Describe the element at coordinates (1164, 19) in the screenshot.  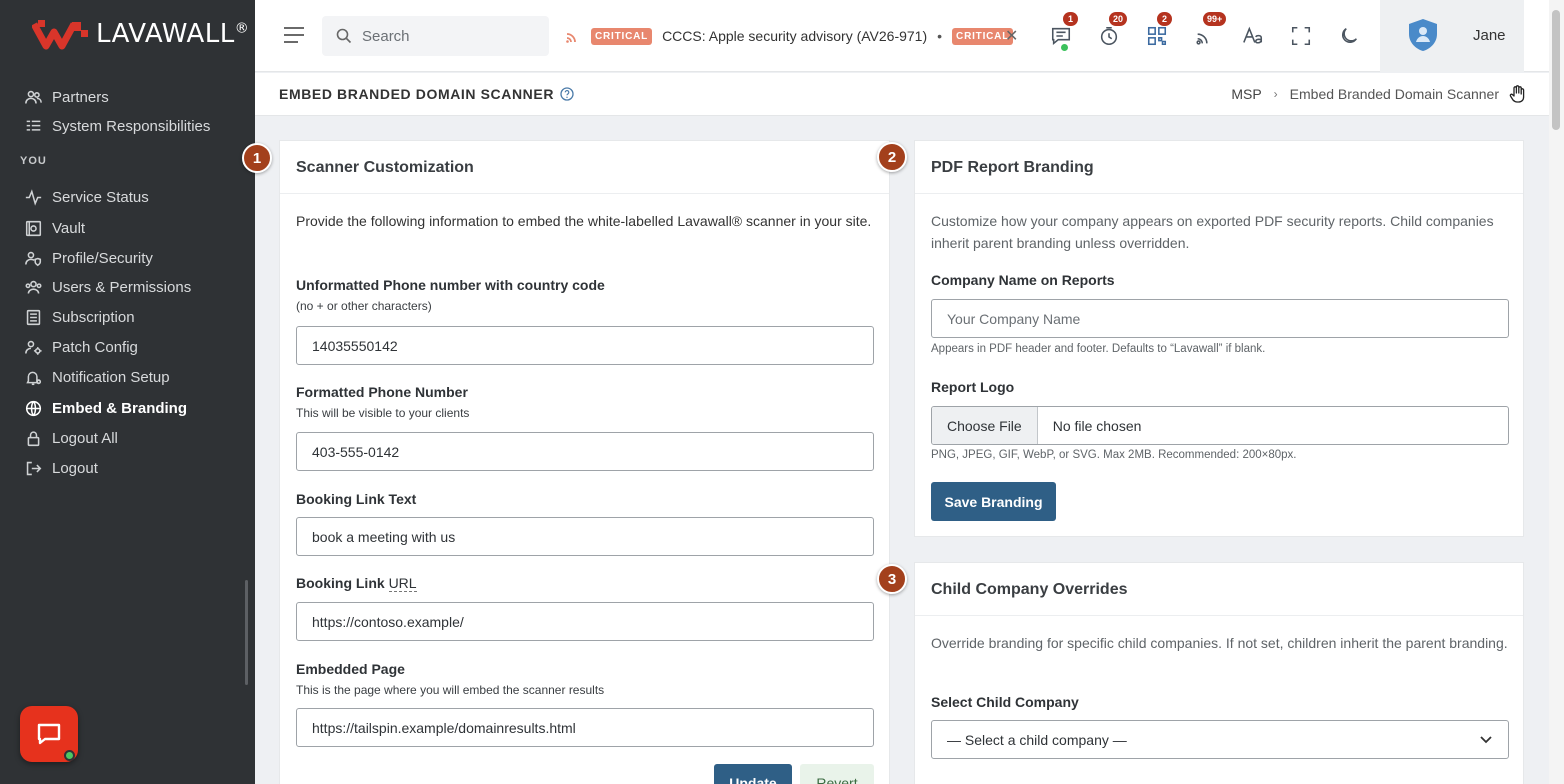
I see `qr-badge: 2` at that location.